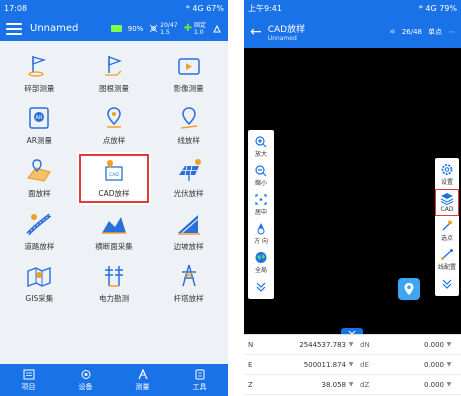  I want to click on toolbar-button: 方 向, so click(261, 233).